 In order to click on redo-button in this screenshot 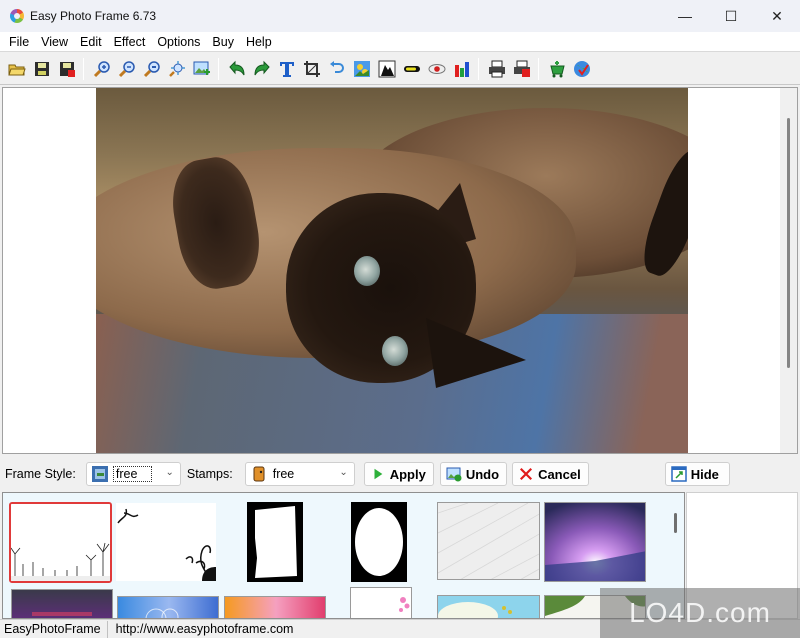, I will do `click(261, 69)`.